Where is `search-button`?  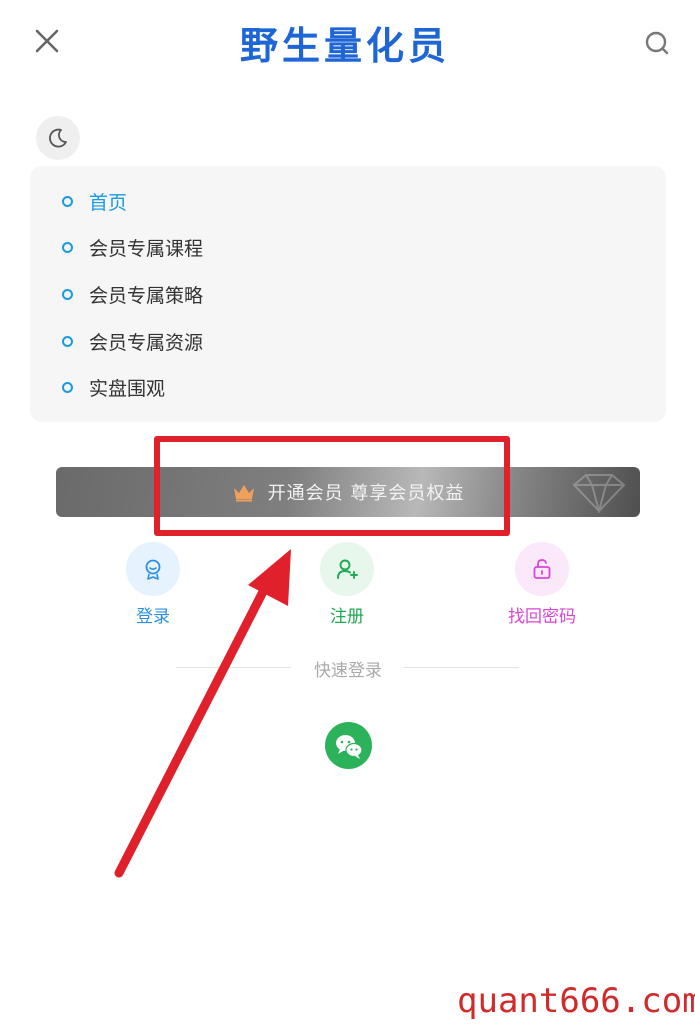
search-button is located at coordinates (657, 43).